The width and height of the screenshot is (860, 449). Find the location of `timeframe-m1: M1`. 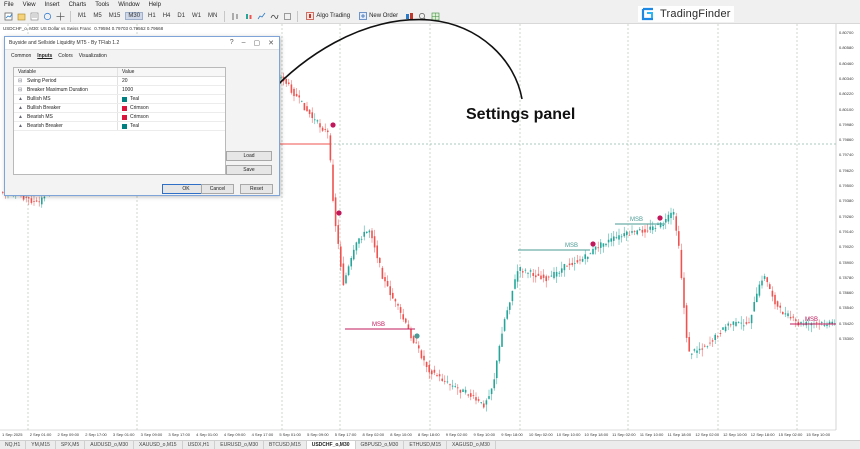

timeframe-m1: M1 is located at coordinates (82, 16).